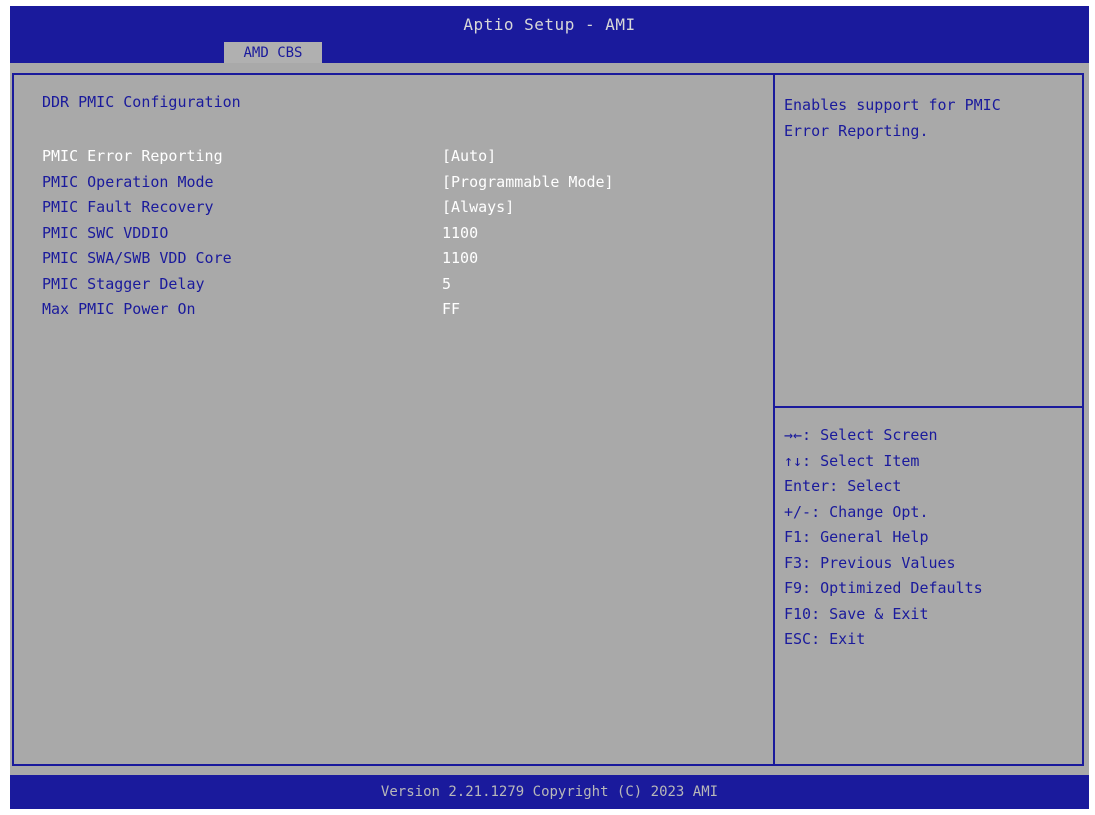 Image resolution: width=1095 pixels, height=815 pixels. I want to click on setting-max-pmic-power-on: Max PMIC Power On FF, so click(402, 310).